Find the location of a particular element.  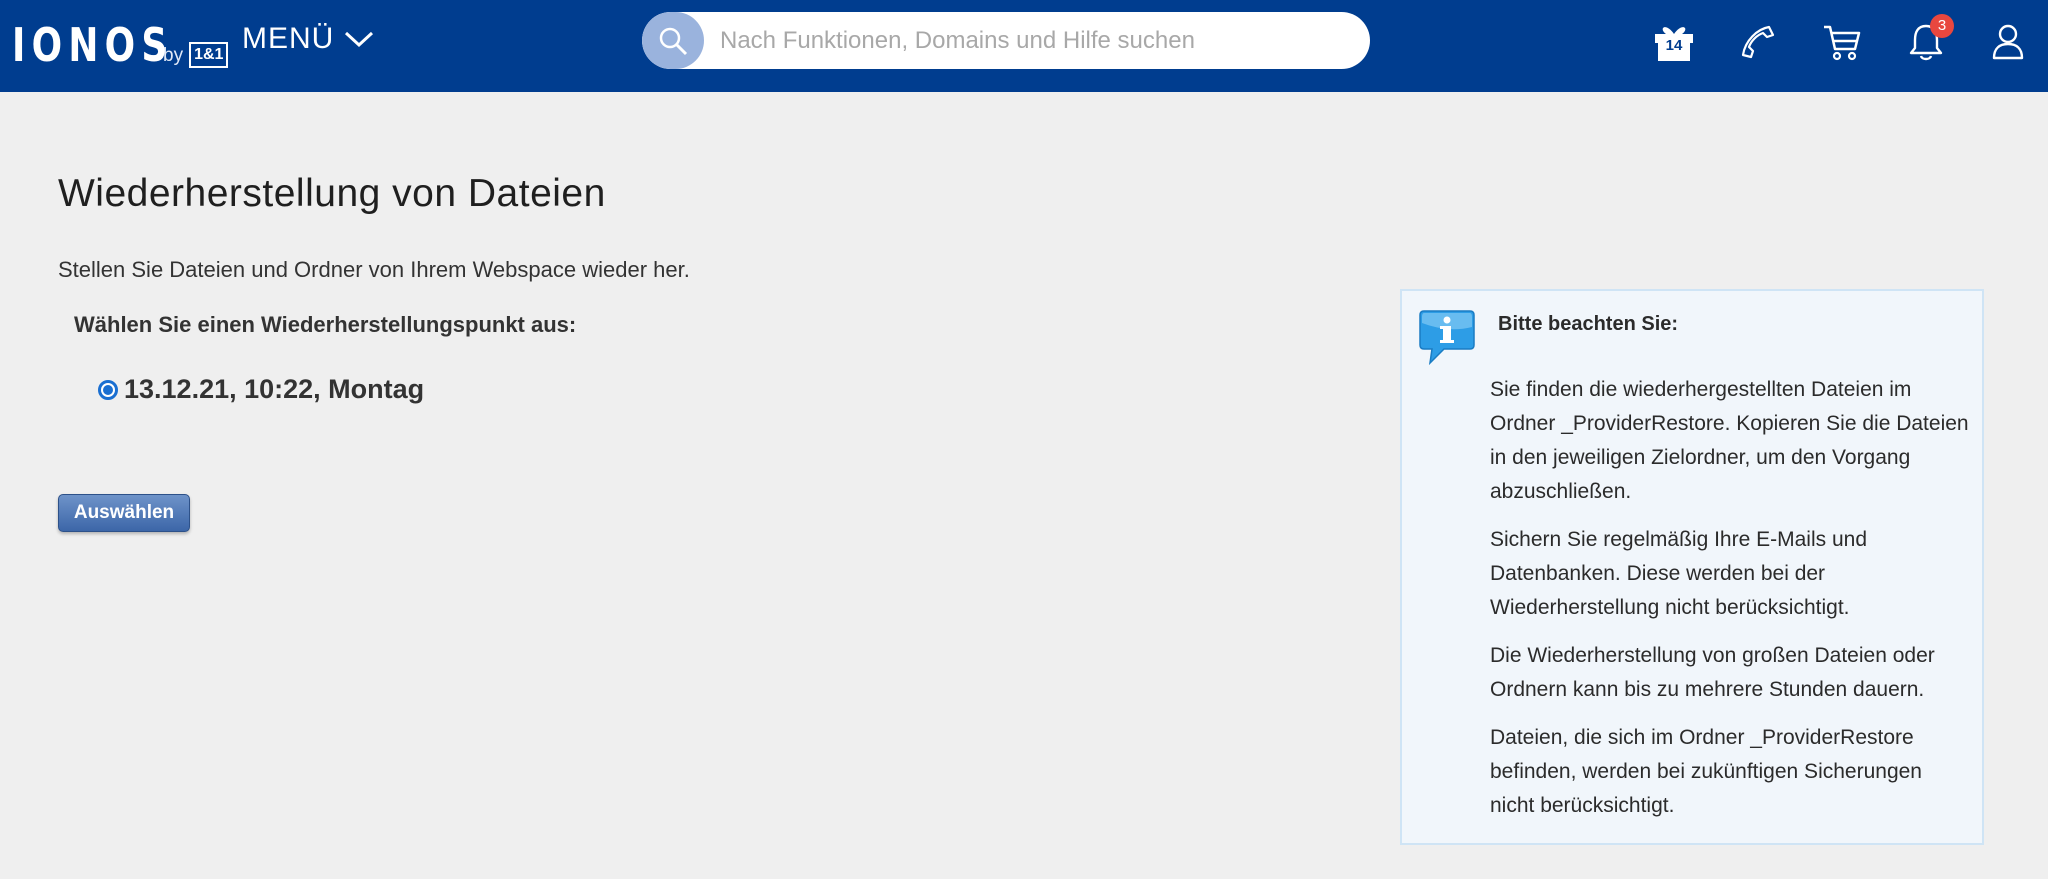

restore-point-radio is located at coordinates (108, 389).